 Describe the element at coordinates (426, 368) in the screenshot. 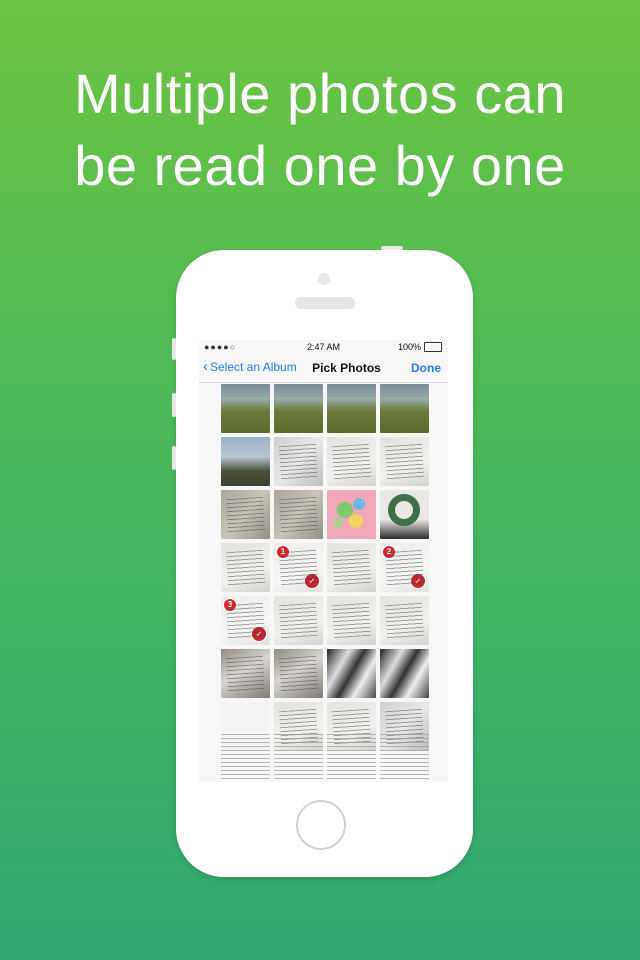

I see `done-button: Done` at that location.